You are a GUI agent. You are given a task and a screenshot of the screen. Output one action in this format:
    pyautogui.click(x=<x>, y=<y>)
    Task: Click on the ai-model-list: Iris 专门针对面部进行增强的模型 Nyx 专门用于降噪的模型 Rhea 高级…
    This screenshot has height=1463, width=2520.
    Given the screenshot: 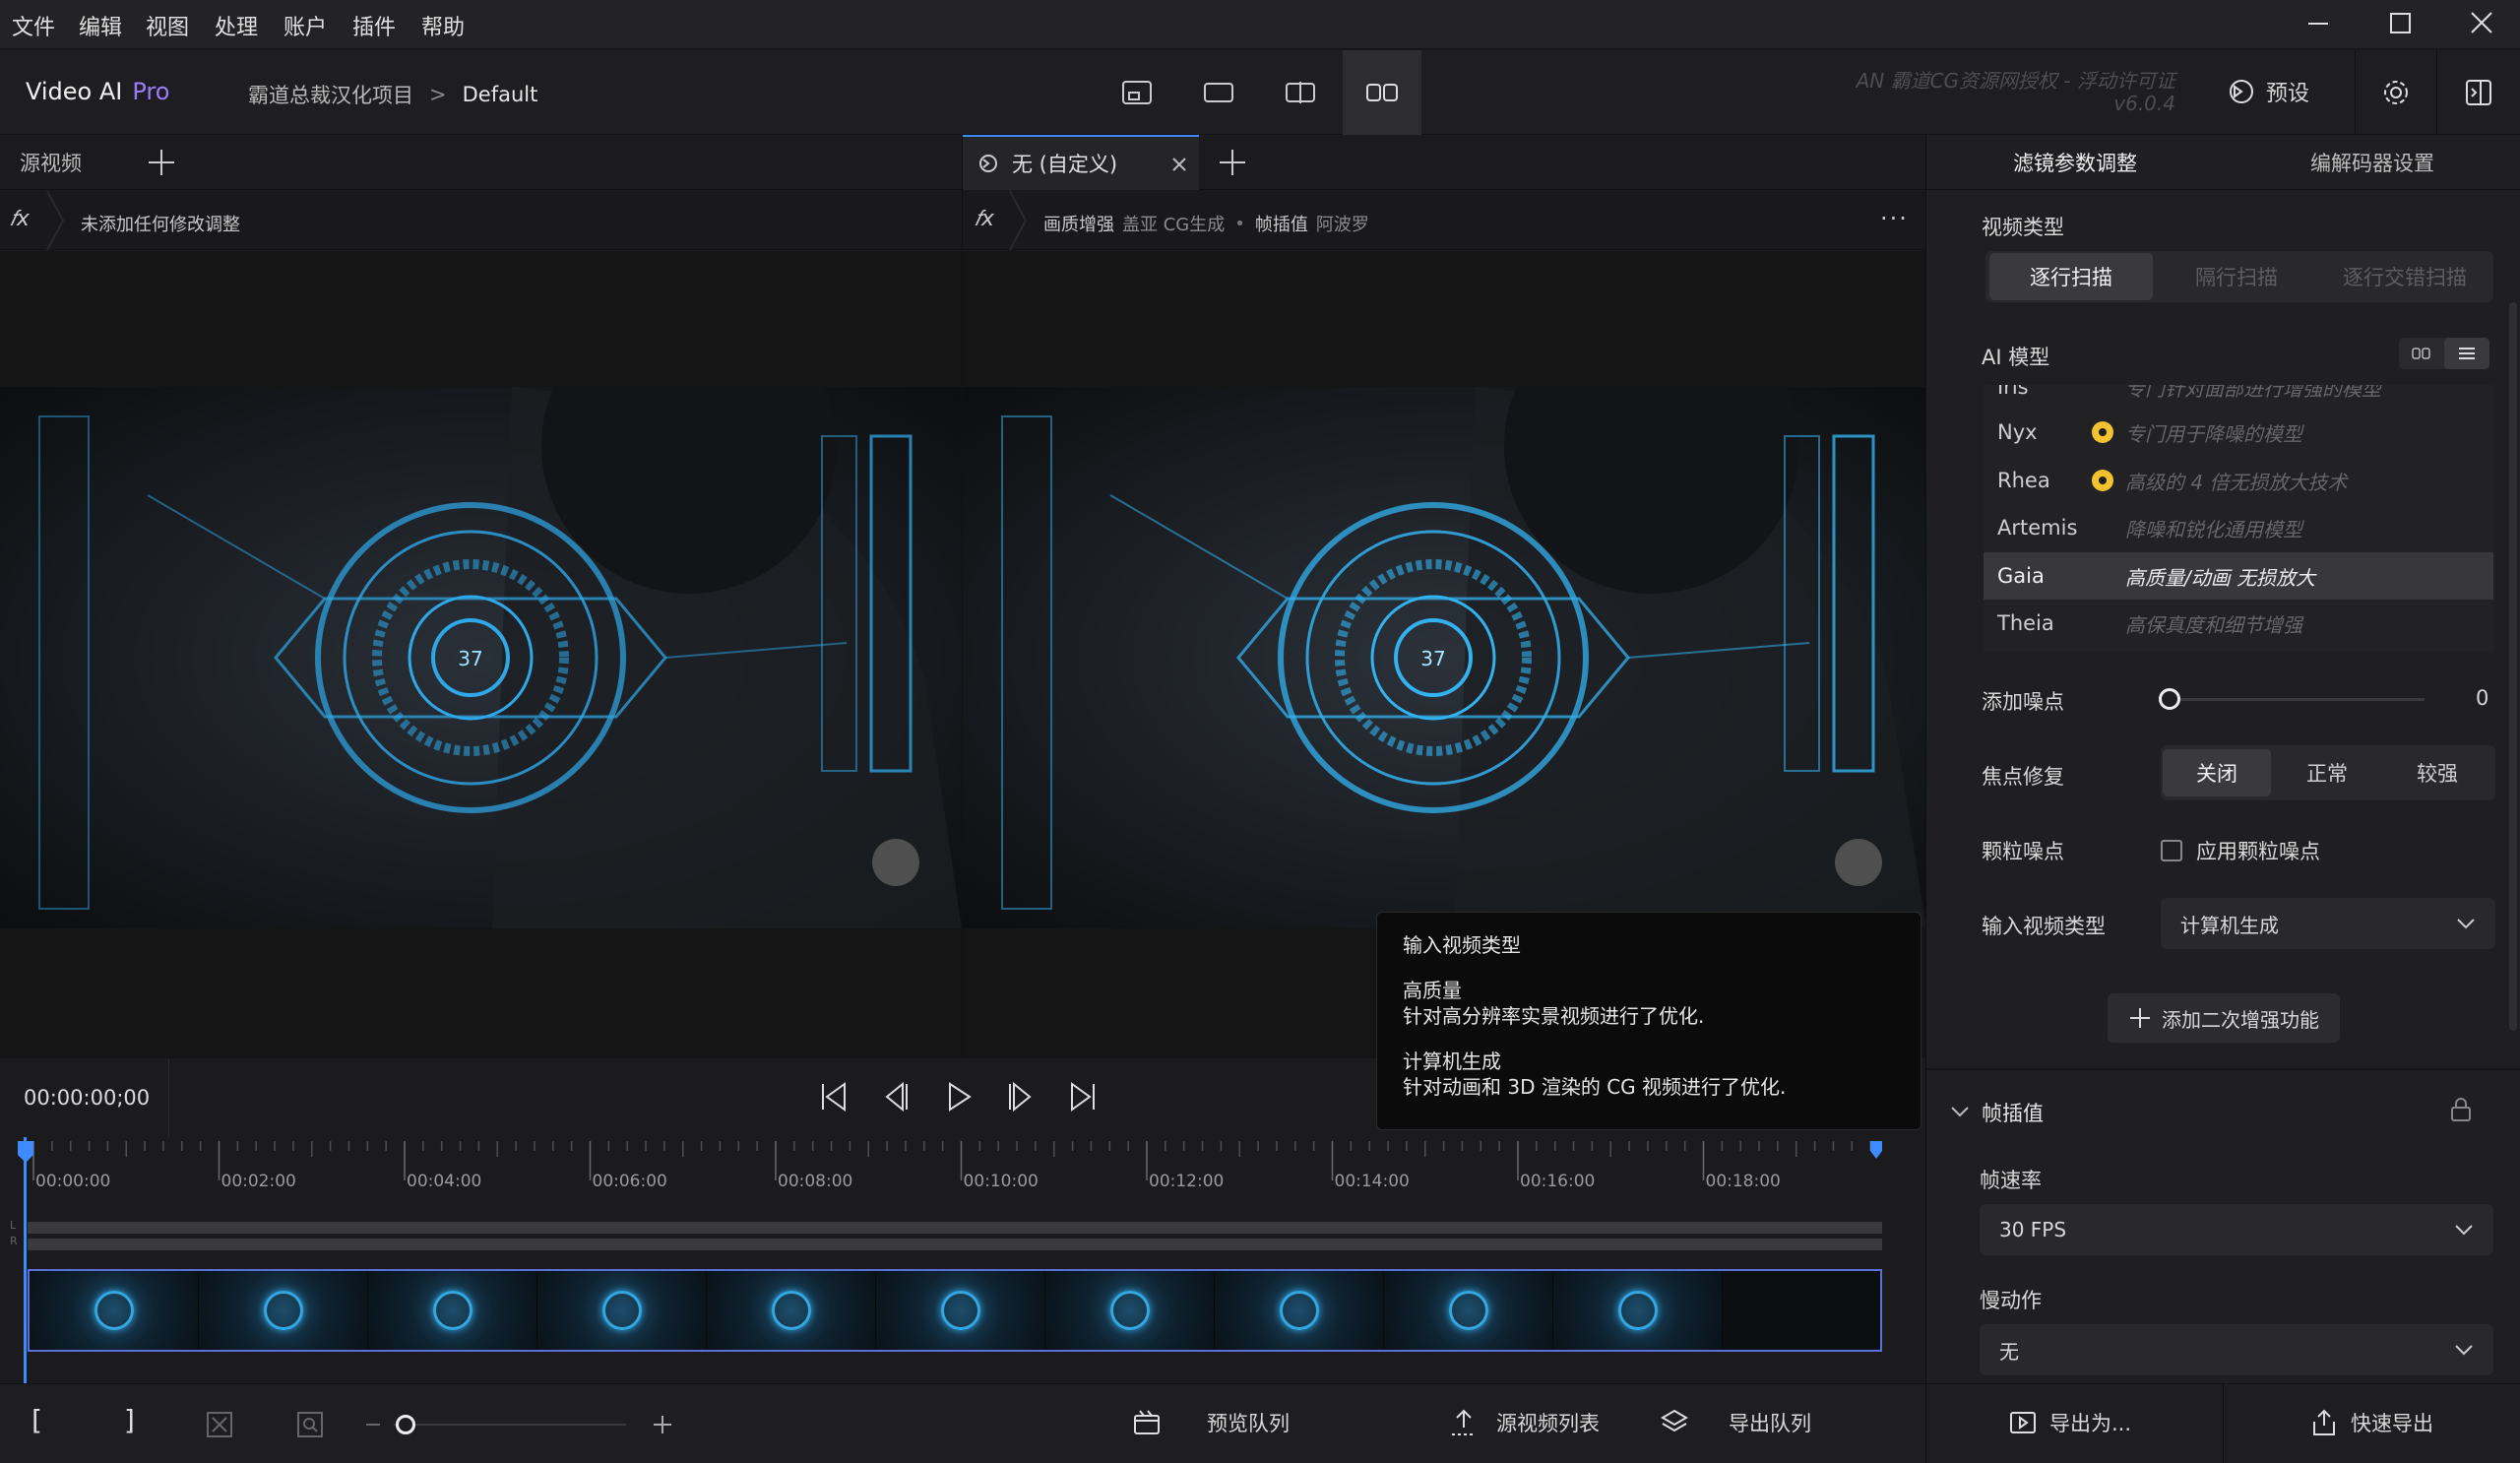 What is the action you would take?
    pyautogui.click(x=2239, y=518)
    